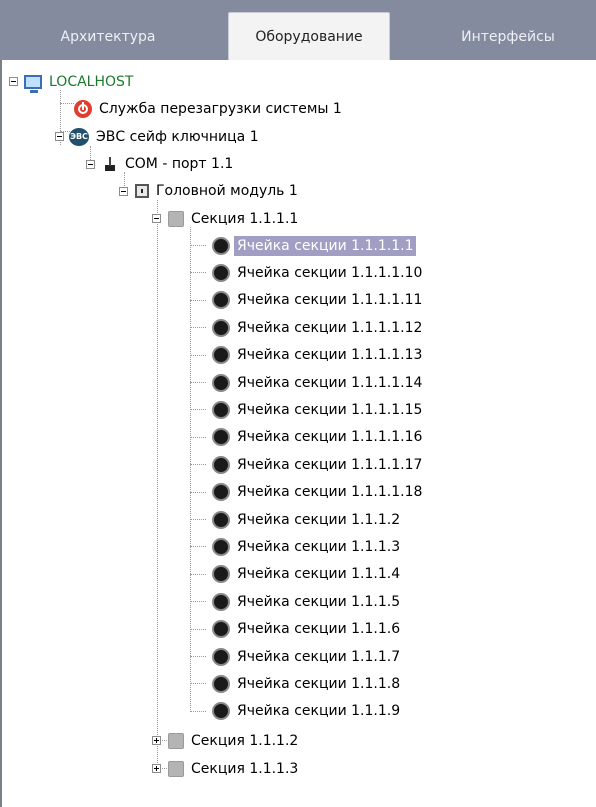 Image resolution: width=596 pixels, height=807 pixels. I want to click on tree-node-label: Ячейка секции 1.1.1.1.12, so click(330, 327).